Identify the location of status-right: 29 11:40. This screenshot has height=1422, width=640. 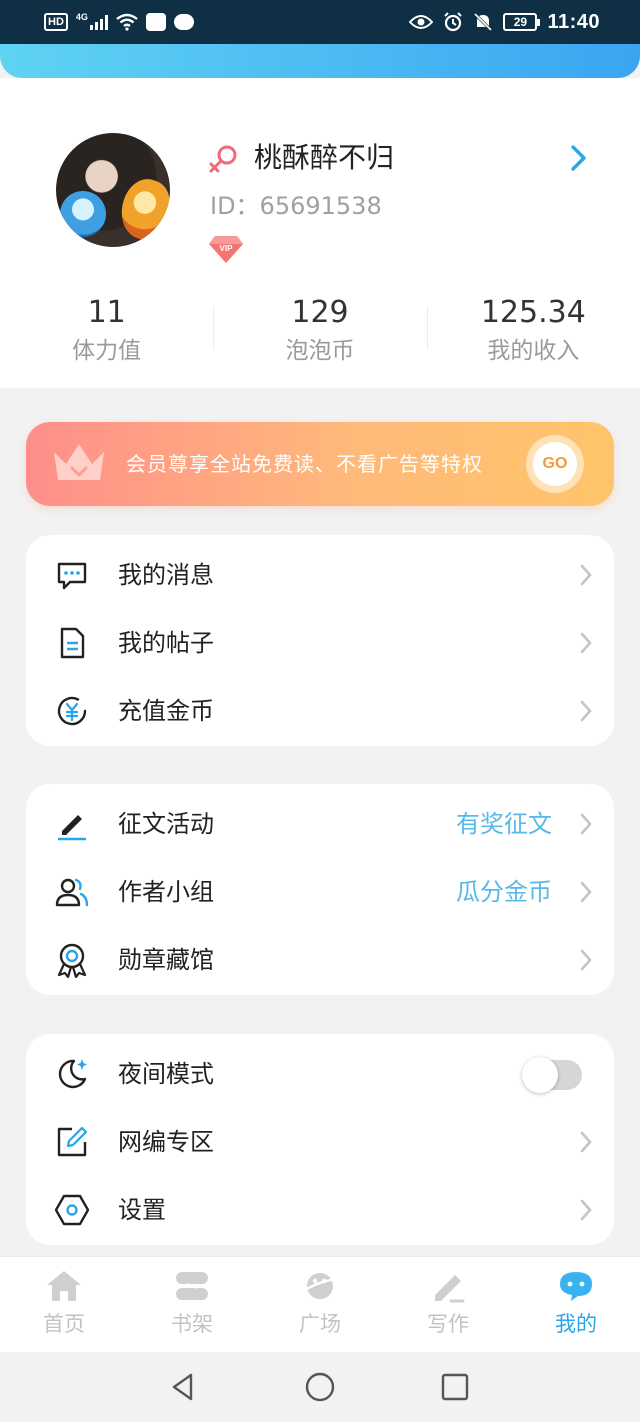
(504, 22).